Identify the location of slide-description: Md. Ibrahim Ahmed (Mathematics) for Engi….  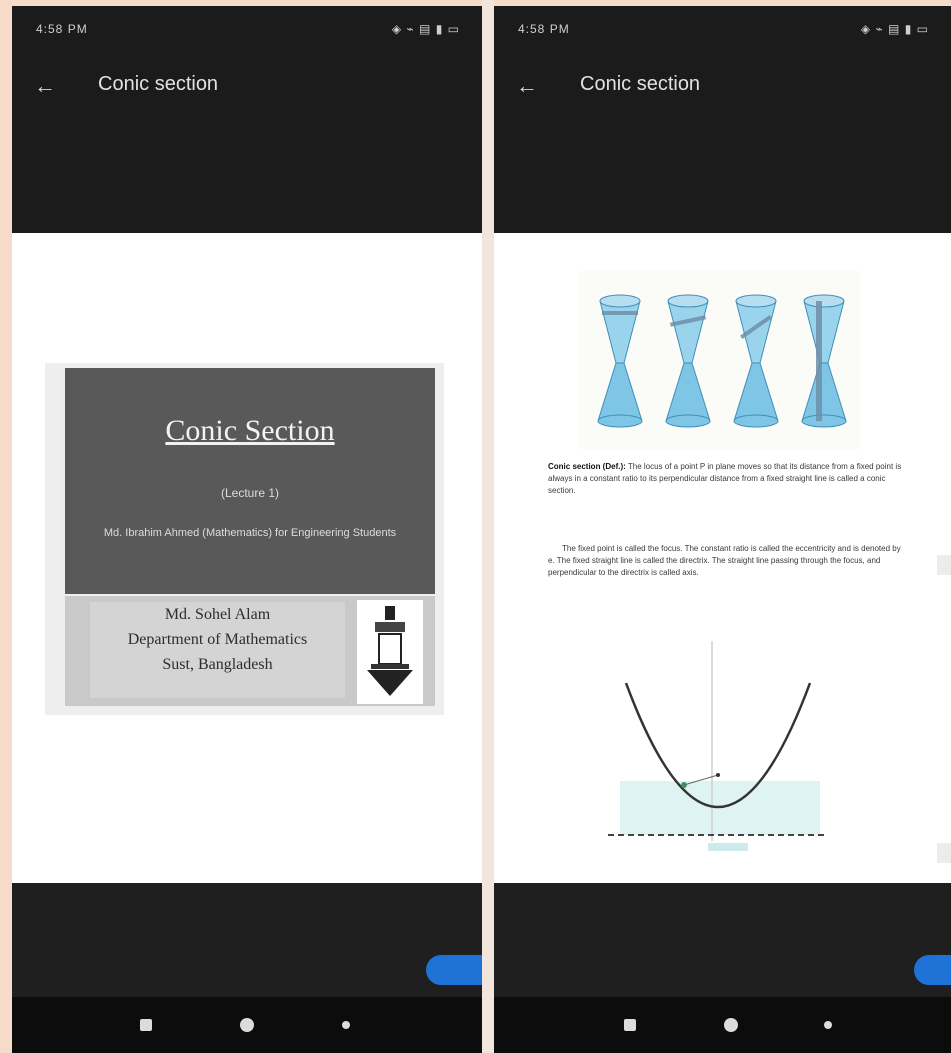
(250, 533).